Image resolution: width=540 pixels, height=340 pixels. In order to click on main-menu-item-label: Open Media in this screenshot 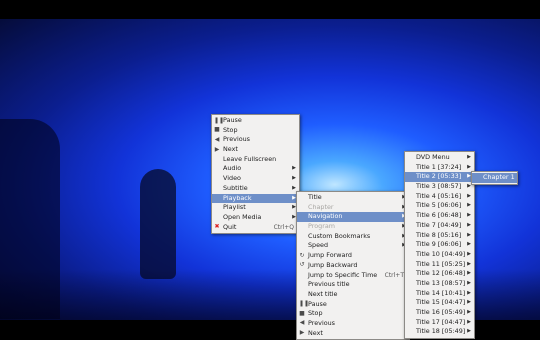, I will do `click(242, 216)`.